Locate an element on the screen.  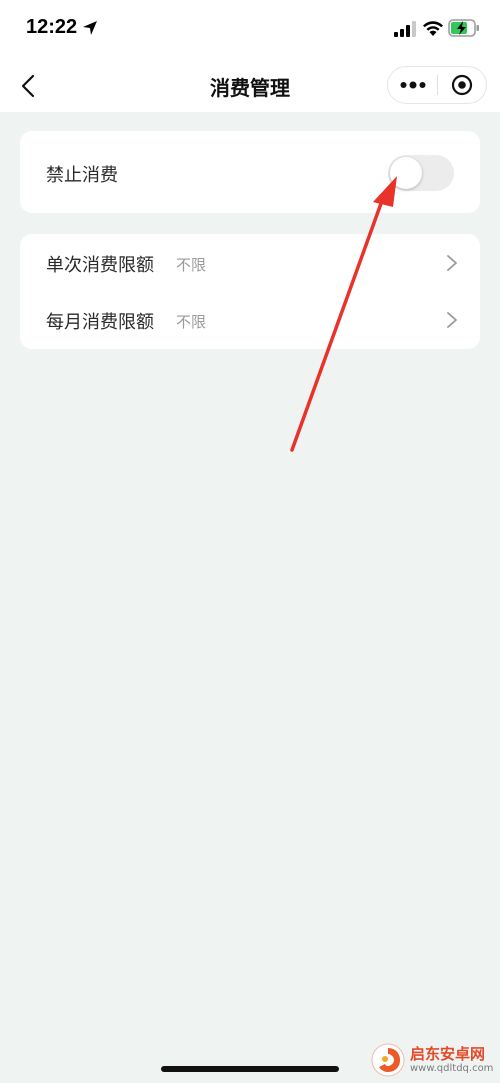
status-bar: 12:22 is located at coordinates (250, 30).